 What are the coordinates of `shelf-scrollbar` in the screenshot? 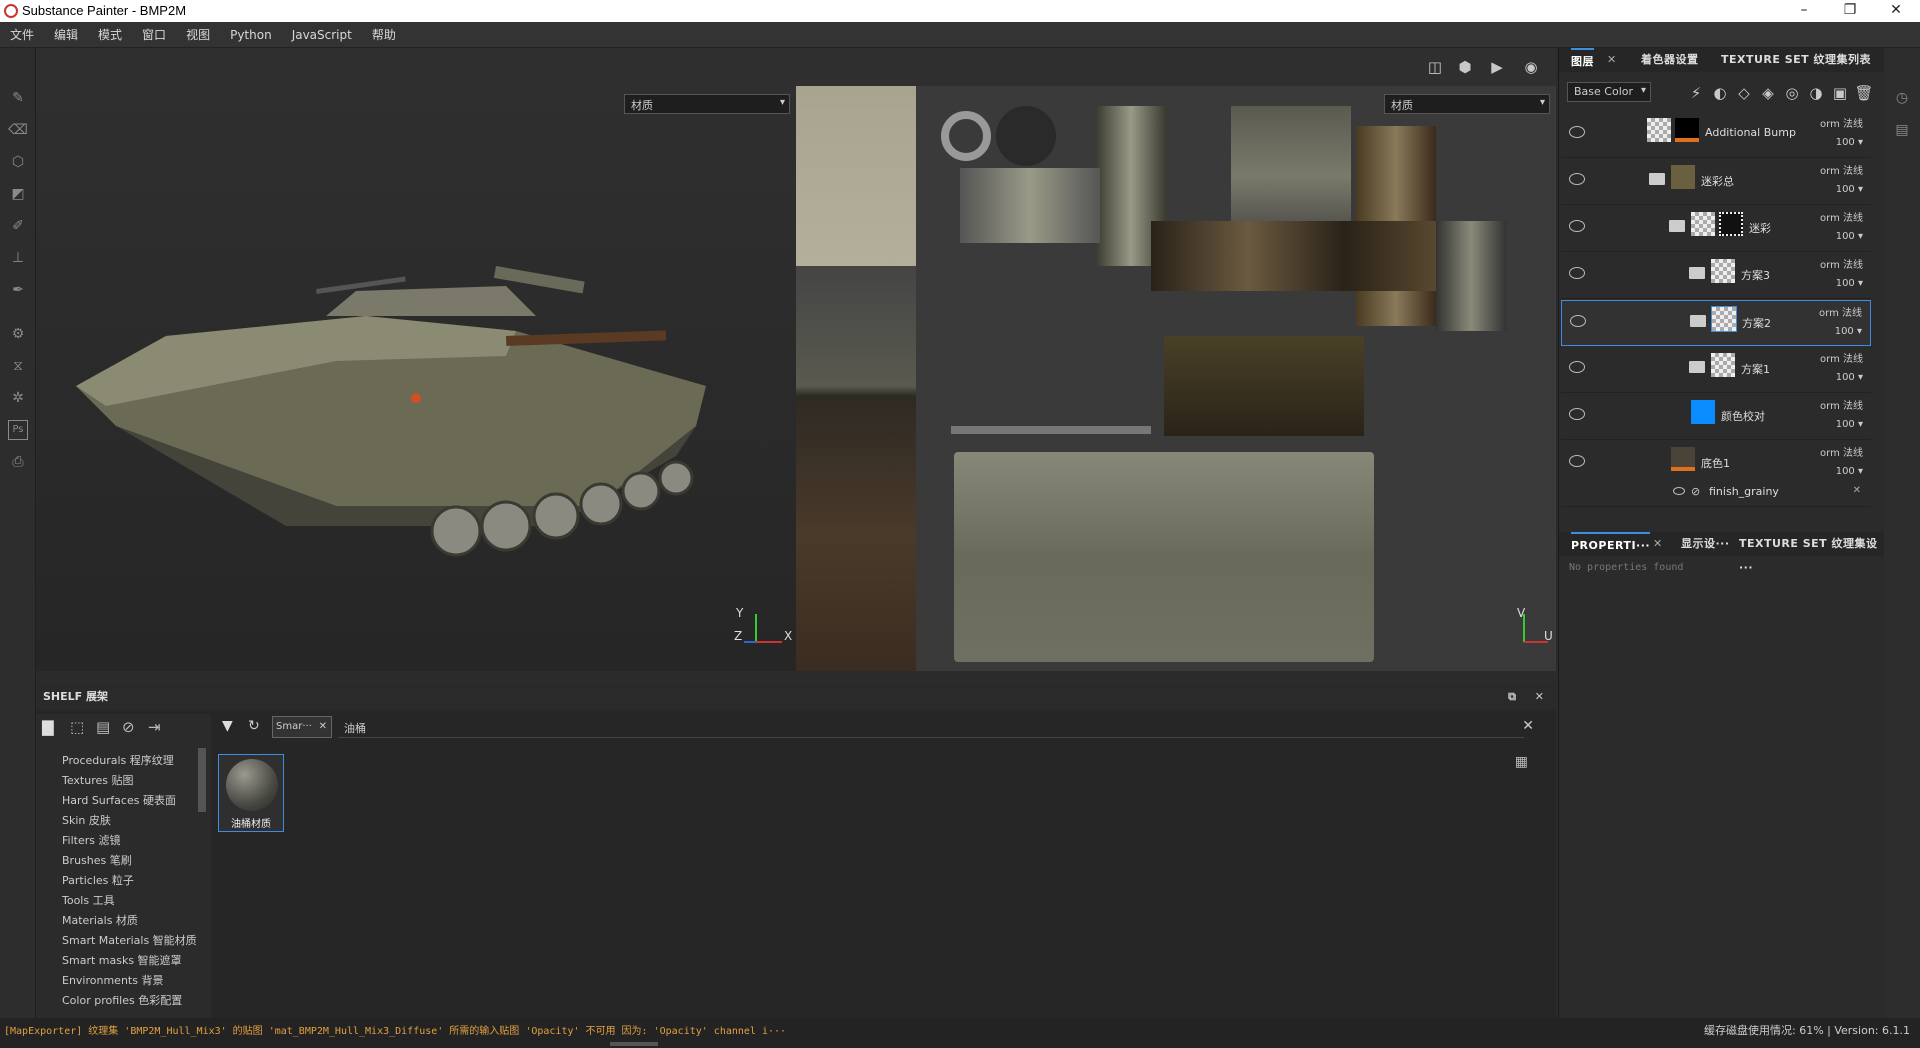 It's located at (202, 780).